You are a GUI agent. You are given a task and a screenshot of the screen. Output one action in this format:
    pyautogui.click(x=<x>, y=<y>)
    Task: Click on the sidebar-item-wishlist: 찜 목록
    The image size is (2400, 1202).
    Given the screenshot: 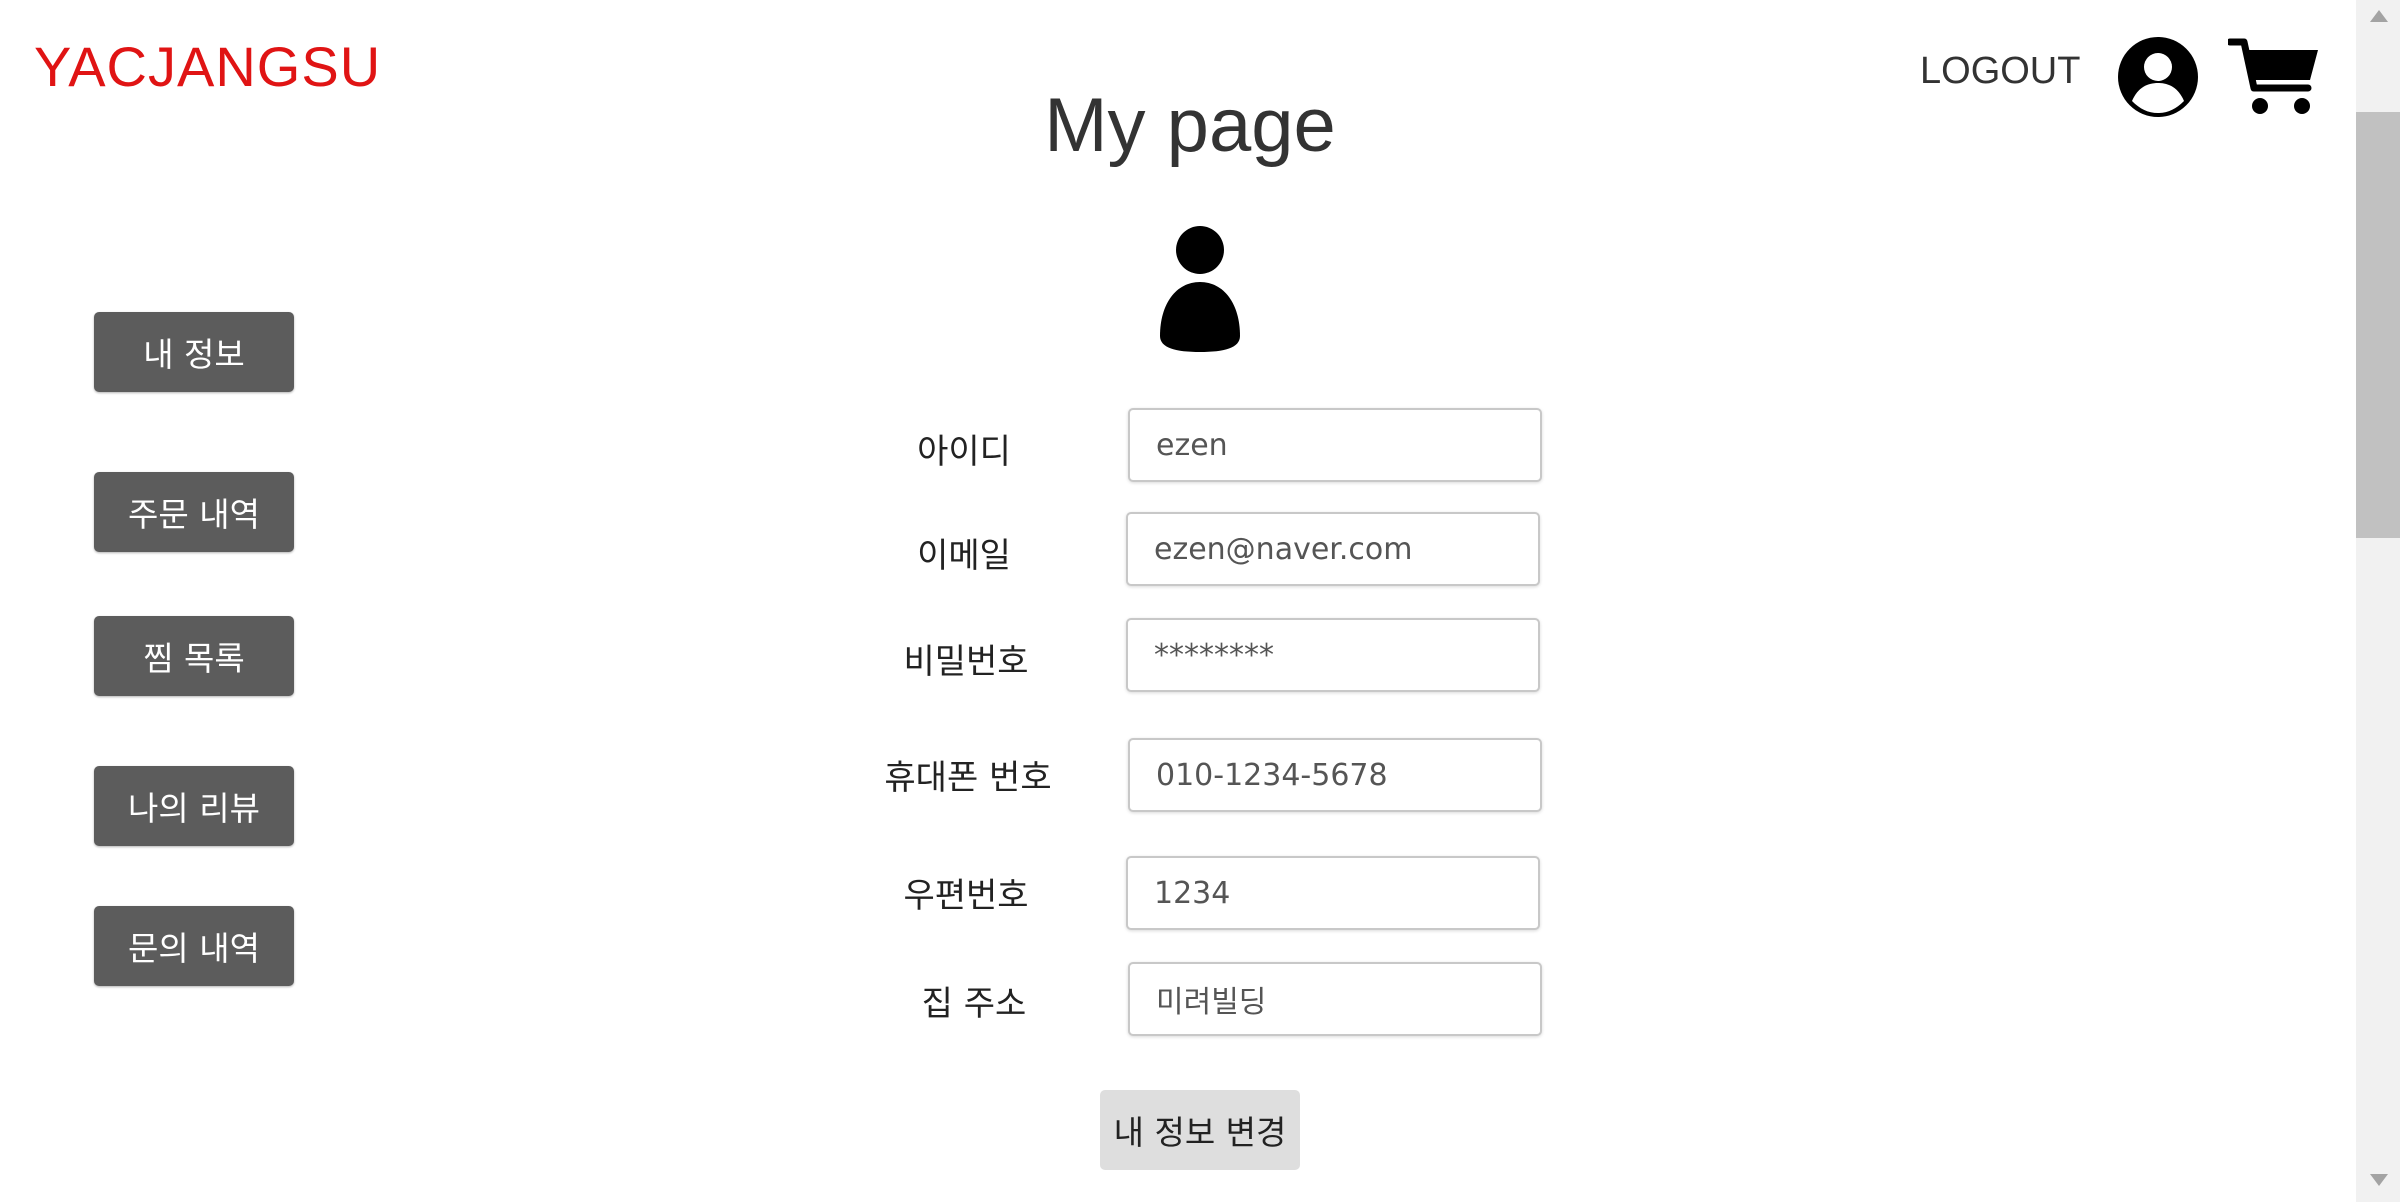 What is the action you would take?
    pyautogui.click(x=194, y=656)
    